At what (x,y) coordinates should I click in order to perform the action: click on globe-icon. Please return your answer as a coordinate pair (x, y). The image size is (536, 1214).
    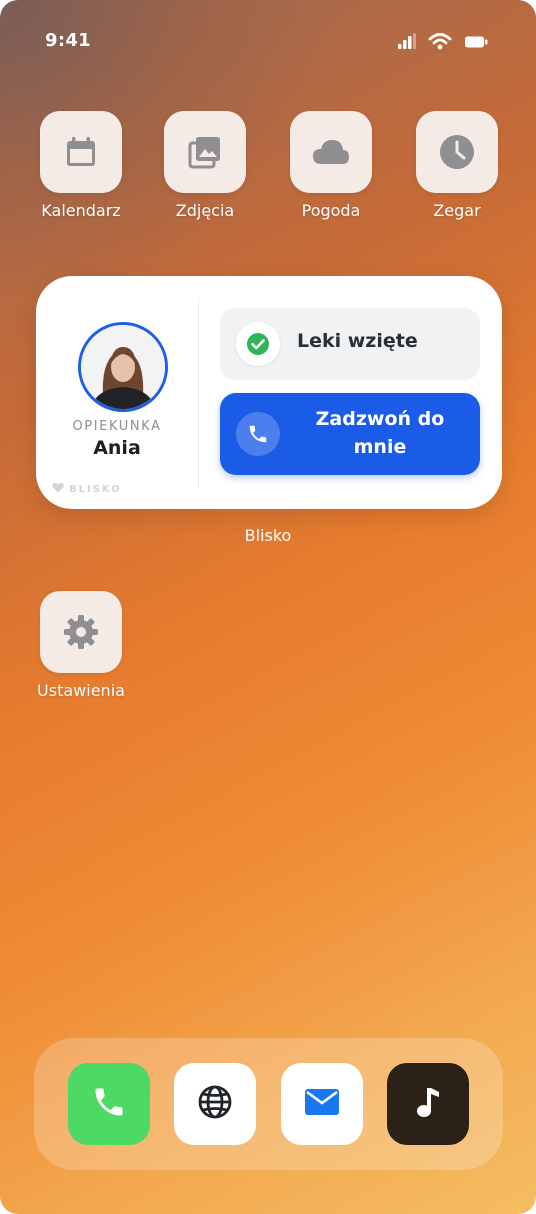
    Looking at the image, I should click on (215, 1104).